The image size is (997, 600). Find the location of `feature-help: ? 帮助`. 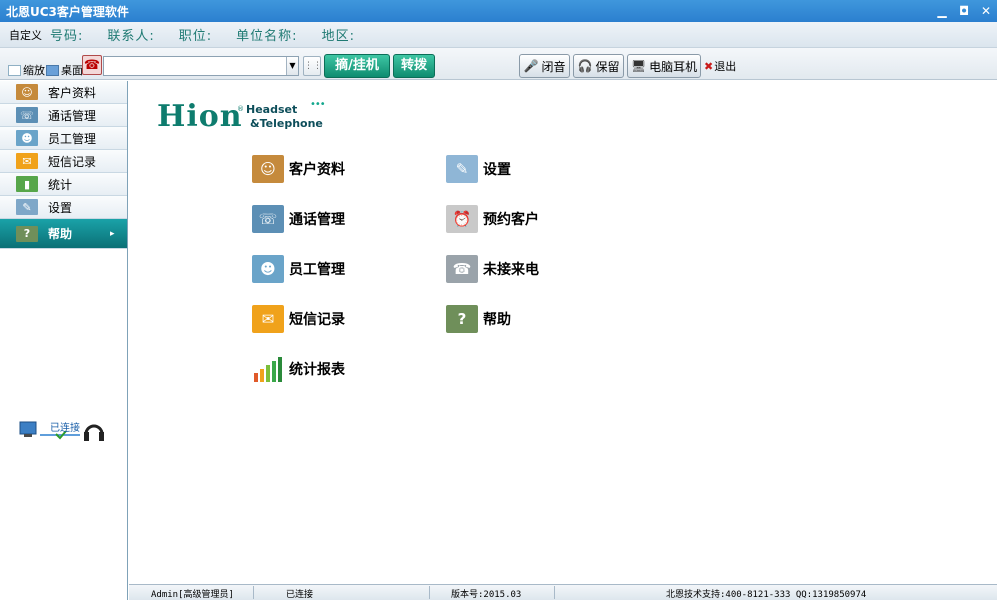

feature-help: ? 帮助 is located at coordinates (478, 319).